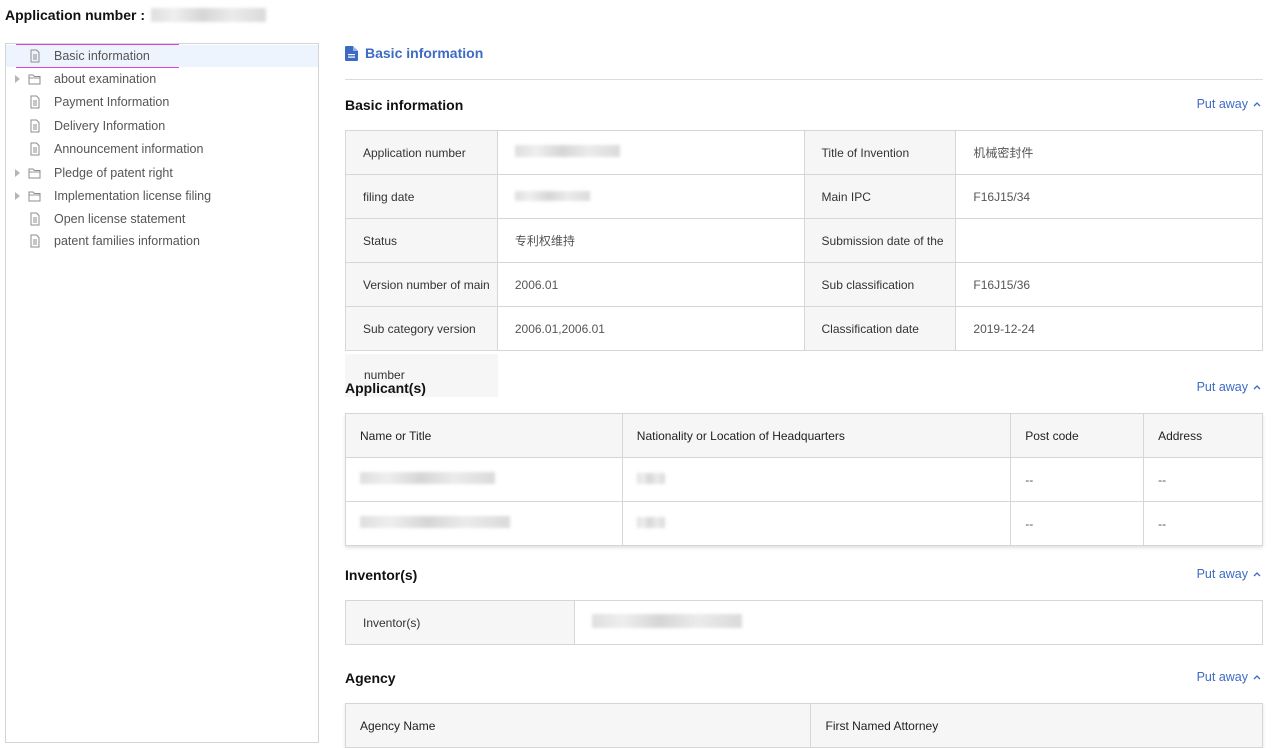 This screenshot has height=748, width=1276. I want to click on sidebar-item-announcement-information: Announcement information, so click(162, 149).